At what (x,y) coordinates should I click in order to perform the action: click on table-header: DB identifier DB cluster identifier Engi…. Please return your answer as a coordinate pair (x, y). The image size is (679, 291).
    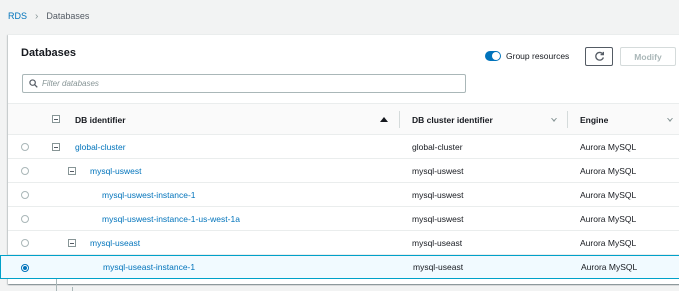
    Looking at the image, I should click on (343, 119).